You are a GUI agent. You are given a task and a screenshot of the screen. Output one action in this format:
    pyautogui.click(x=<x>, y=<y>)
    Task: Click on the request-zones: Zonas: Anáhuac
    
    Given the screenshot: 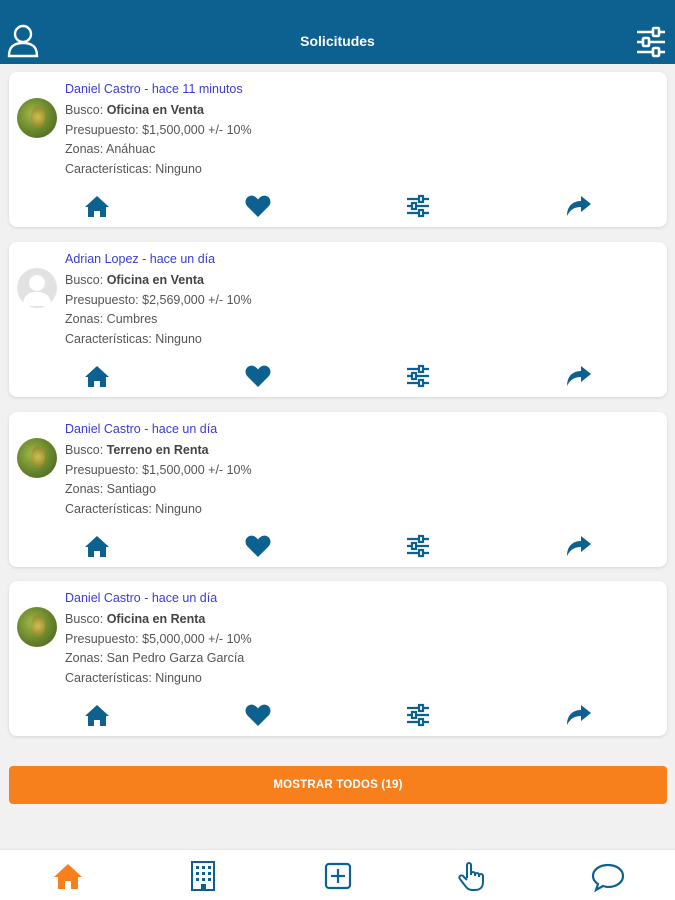 What is the action you would take?
    pyautogui.click(x=110, y=149)
    